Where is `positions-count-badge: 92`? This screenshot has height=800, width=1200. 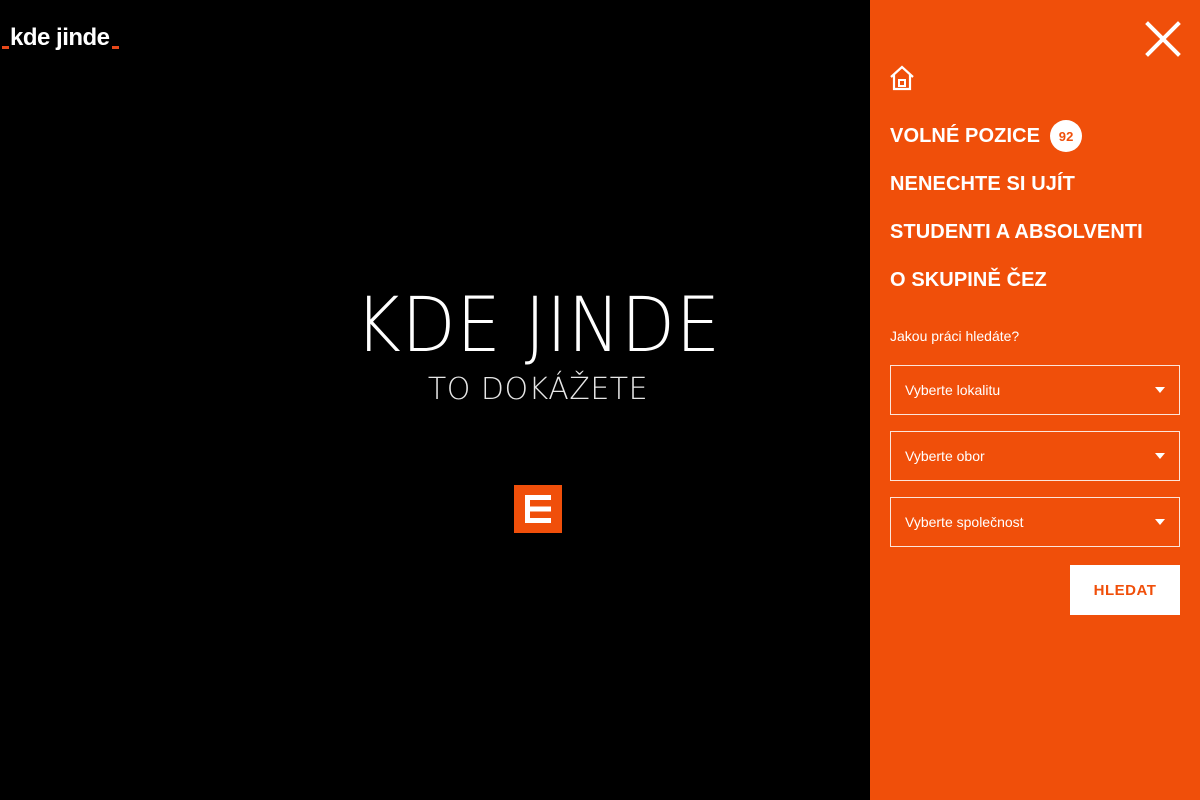
positions-count-badge: 92 is located at coordinates (1066, 136).